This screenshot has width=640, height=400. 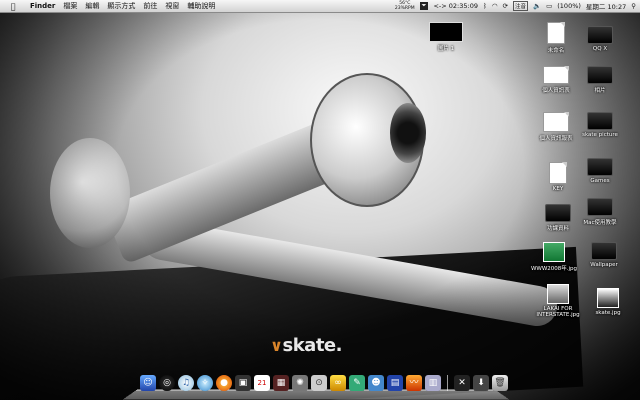 I want to click on desktop-icon: Wallpaper, so click(x=604, y=255).